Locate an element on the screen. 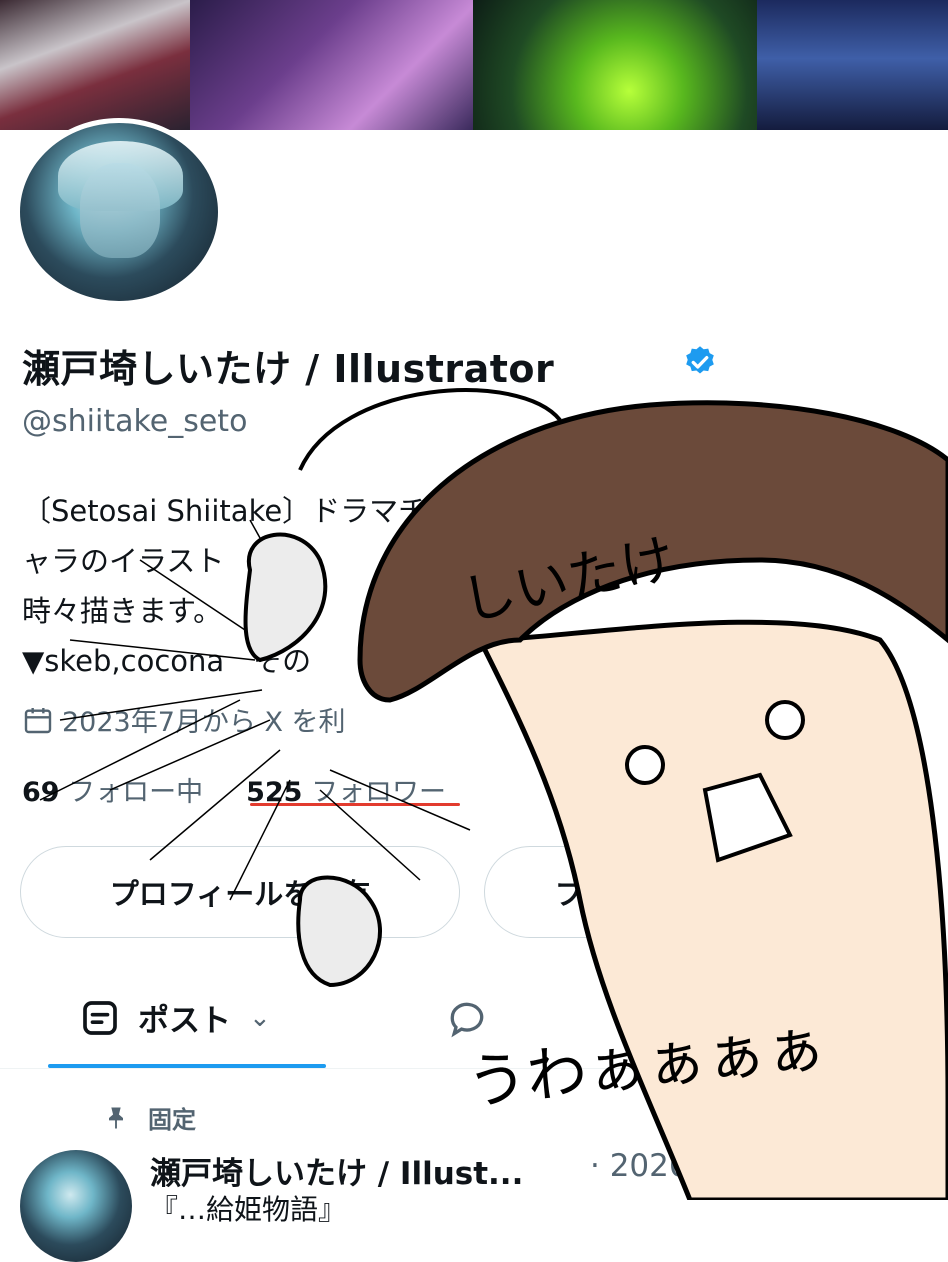  mushroom-cap-label: しいたけ is located at coordinates (568, 580).